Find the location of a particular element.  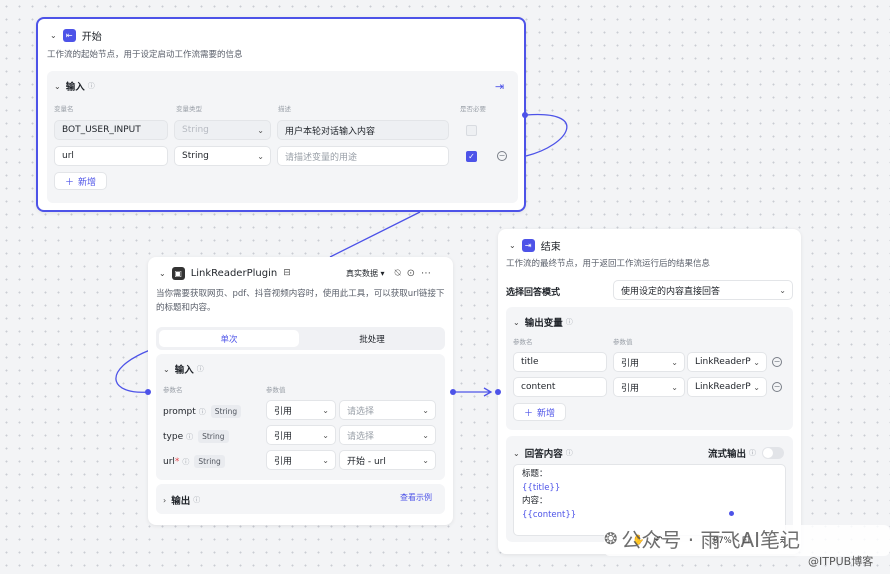

doc-icon: ⊟ is located at coordinates (287, 273).